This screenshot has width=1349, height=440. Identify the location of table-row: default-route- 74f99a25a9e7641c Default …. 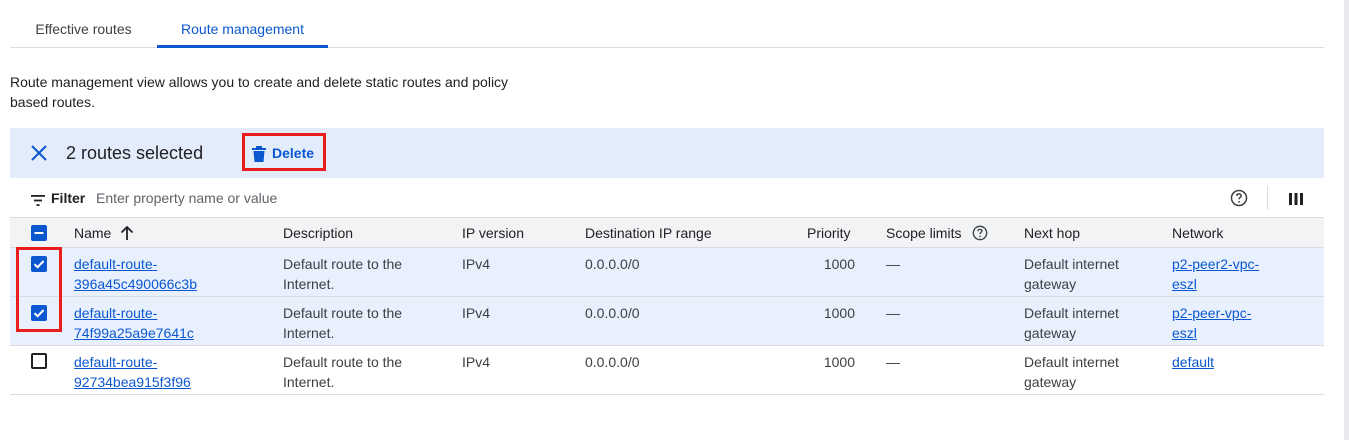
(667, 321).